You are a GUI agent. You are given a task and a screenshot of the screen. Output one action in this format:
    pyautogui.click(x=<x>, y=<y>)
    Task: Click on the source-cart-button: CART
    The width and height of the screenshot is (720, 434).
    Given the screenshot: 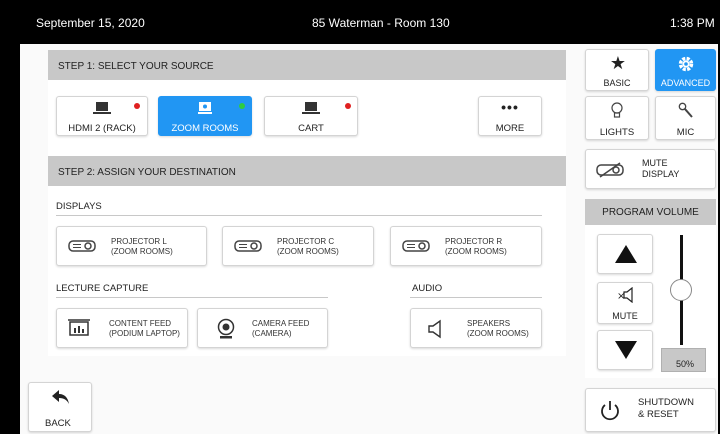 What is the action you would take?
    pyautogui.click(x=311, y=116)
    